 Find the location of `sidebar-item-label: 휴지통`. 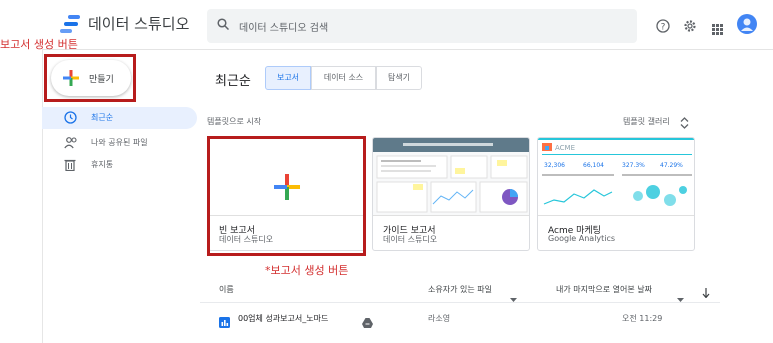

sidebar-item-label: 휴지통 is located at coordinates (102, 164).